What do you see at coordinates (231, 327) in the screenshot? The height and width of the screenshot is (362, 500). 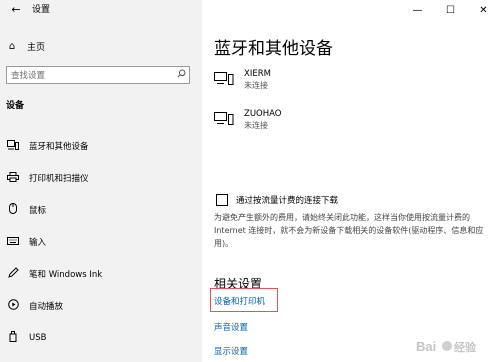 I see `link-sound-settings: 声音设置` at bounding box center [231, 327].